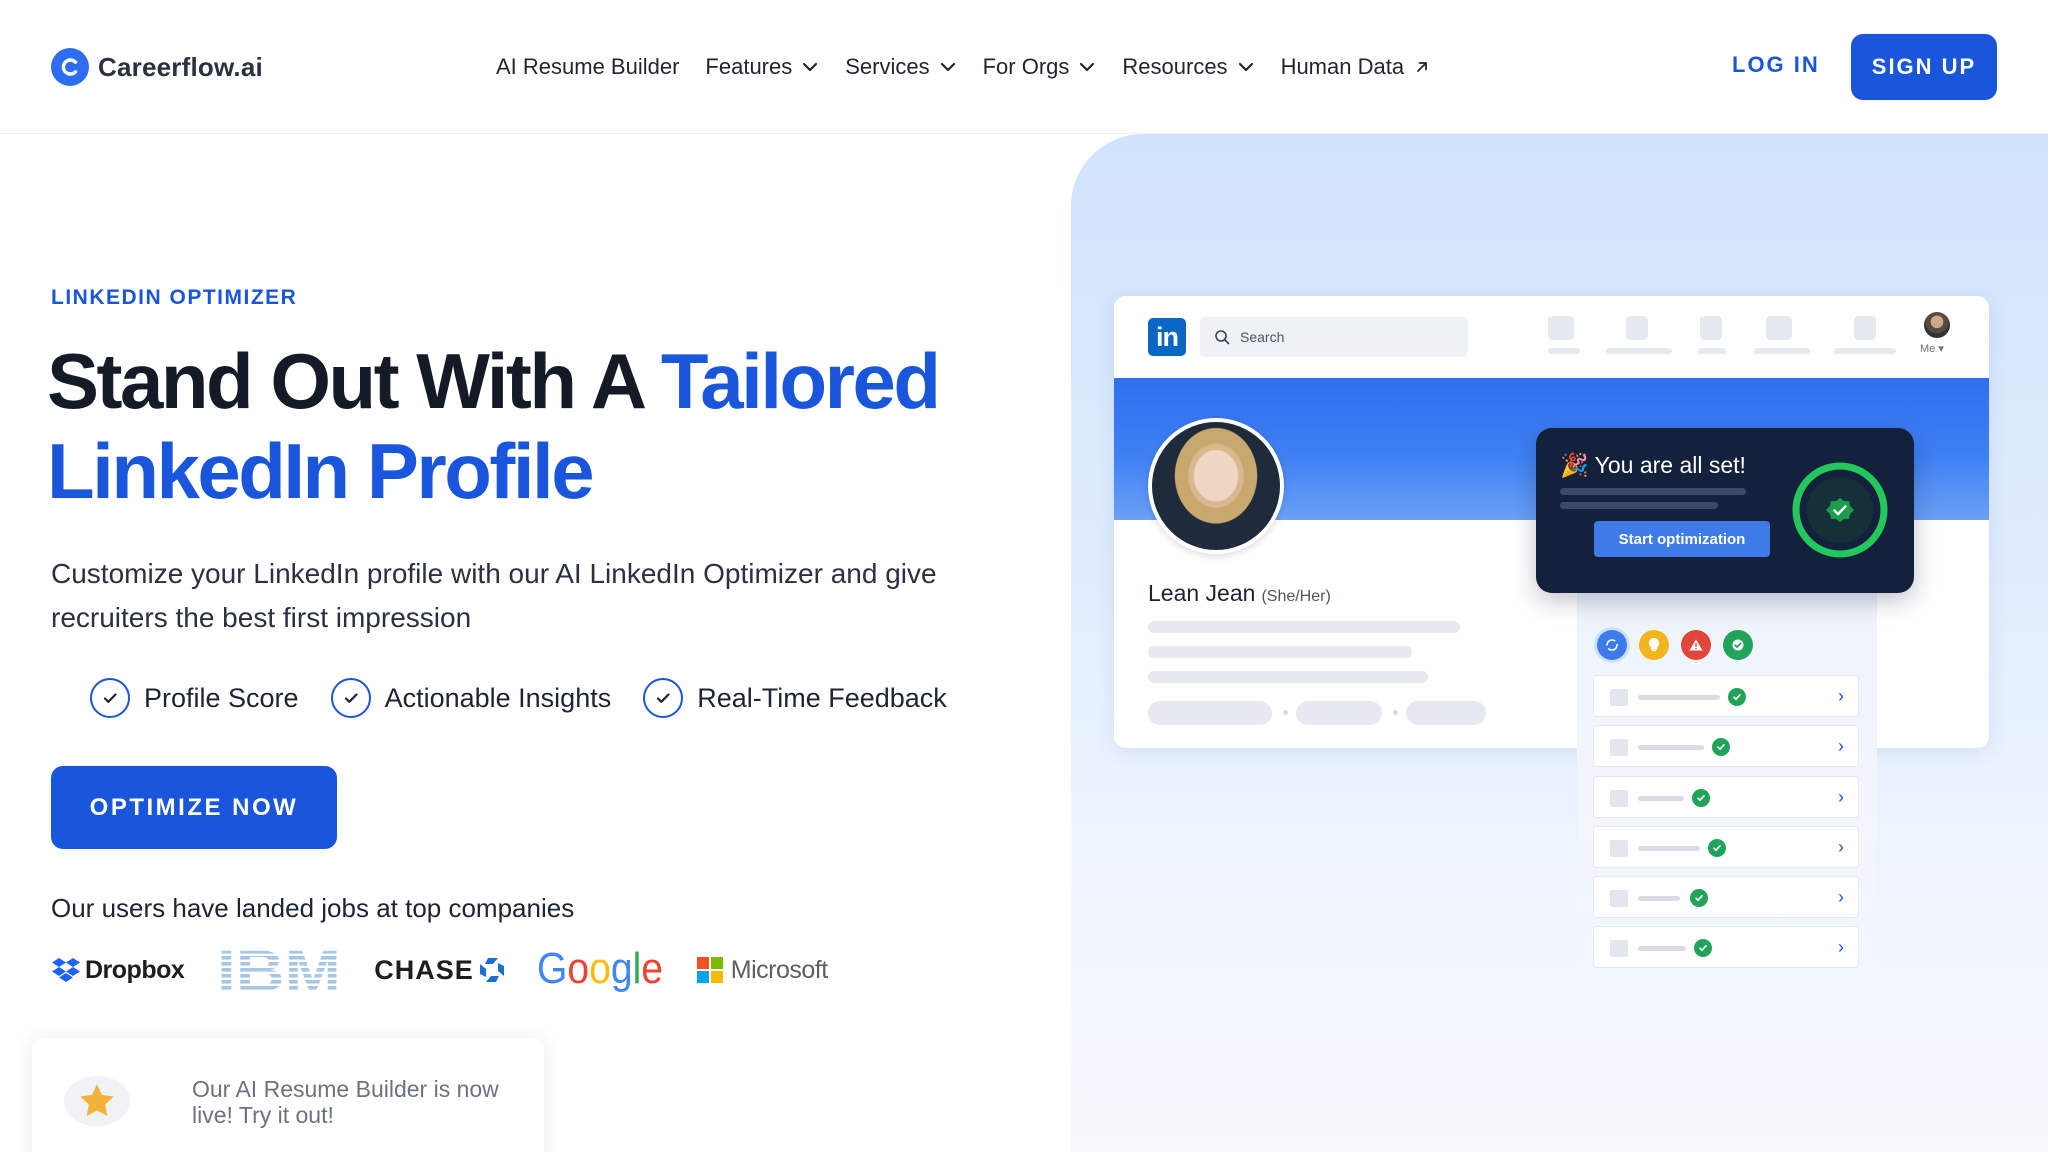  What do you see at coordinates (354, 381) in the screenshot?
I see `title-part-1: Stand Out With A` at bounding box center [354, 381].